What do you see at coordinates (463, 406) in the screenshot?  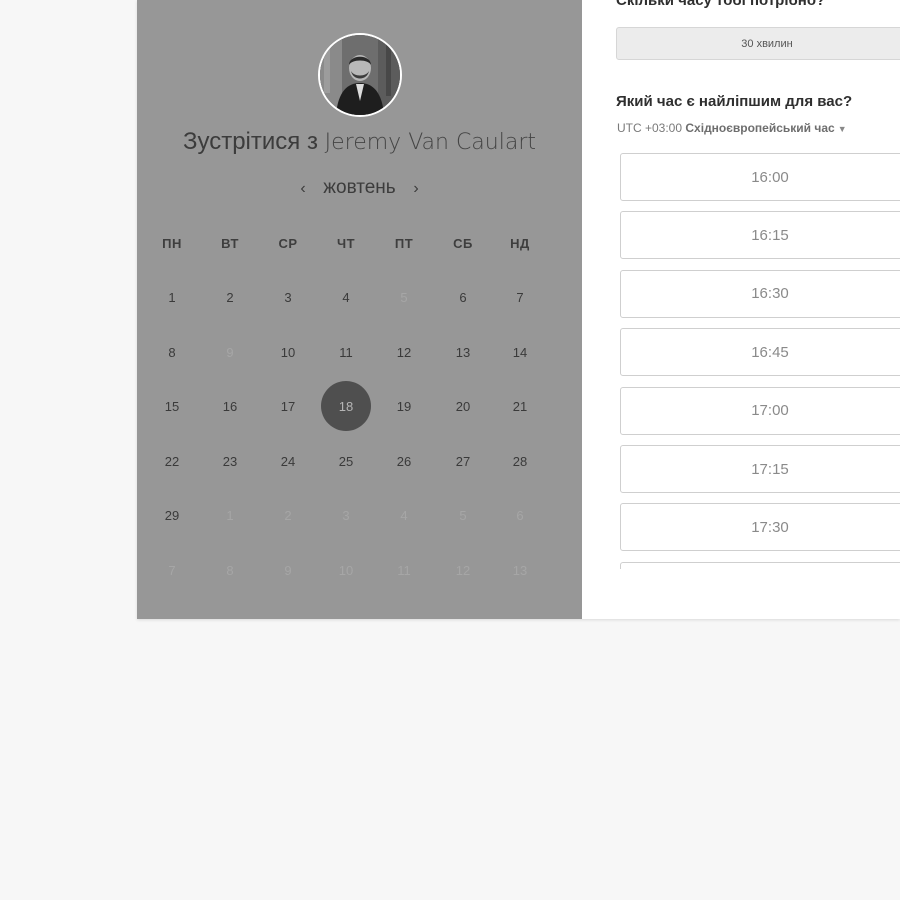 I see `calendar-day: 20` at bounding box center [463, 406].